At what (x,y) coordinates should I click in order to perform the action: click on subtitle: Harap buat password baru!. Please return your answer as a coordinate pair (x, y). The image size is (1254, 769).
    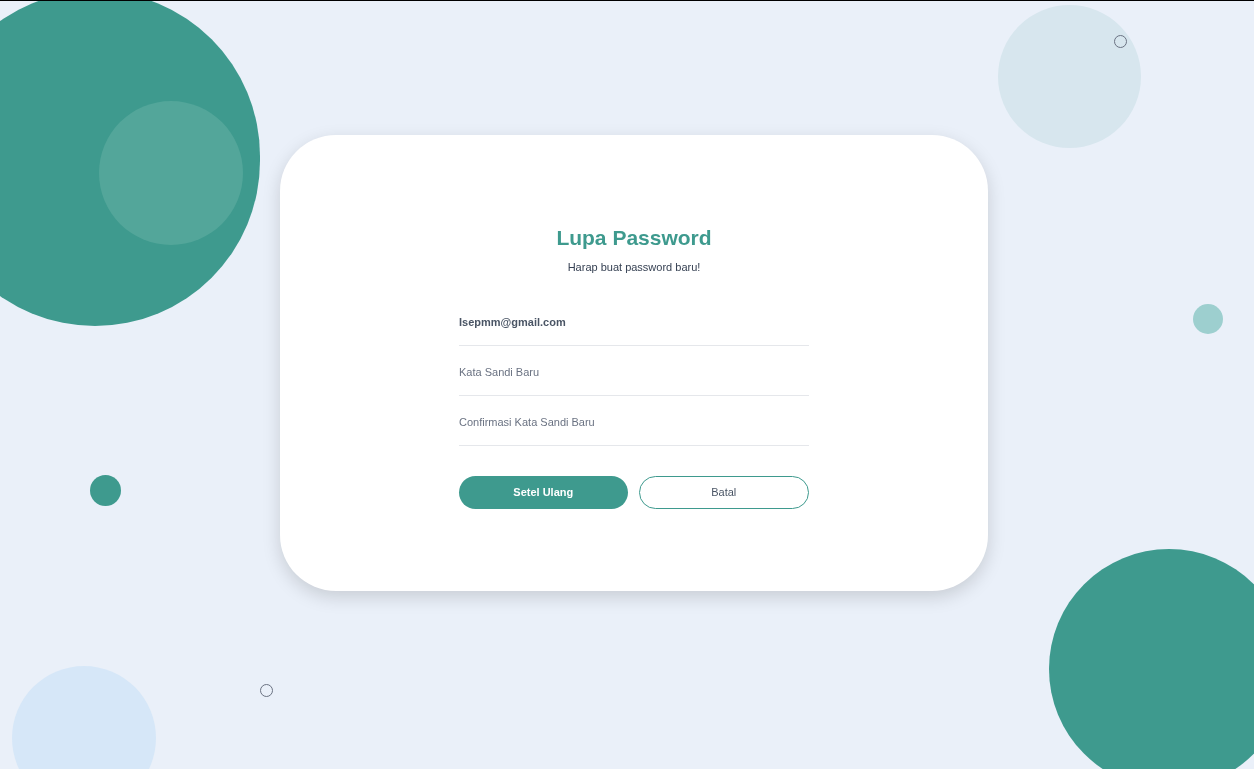
    Looking at the image, I should click on (634, 268).